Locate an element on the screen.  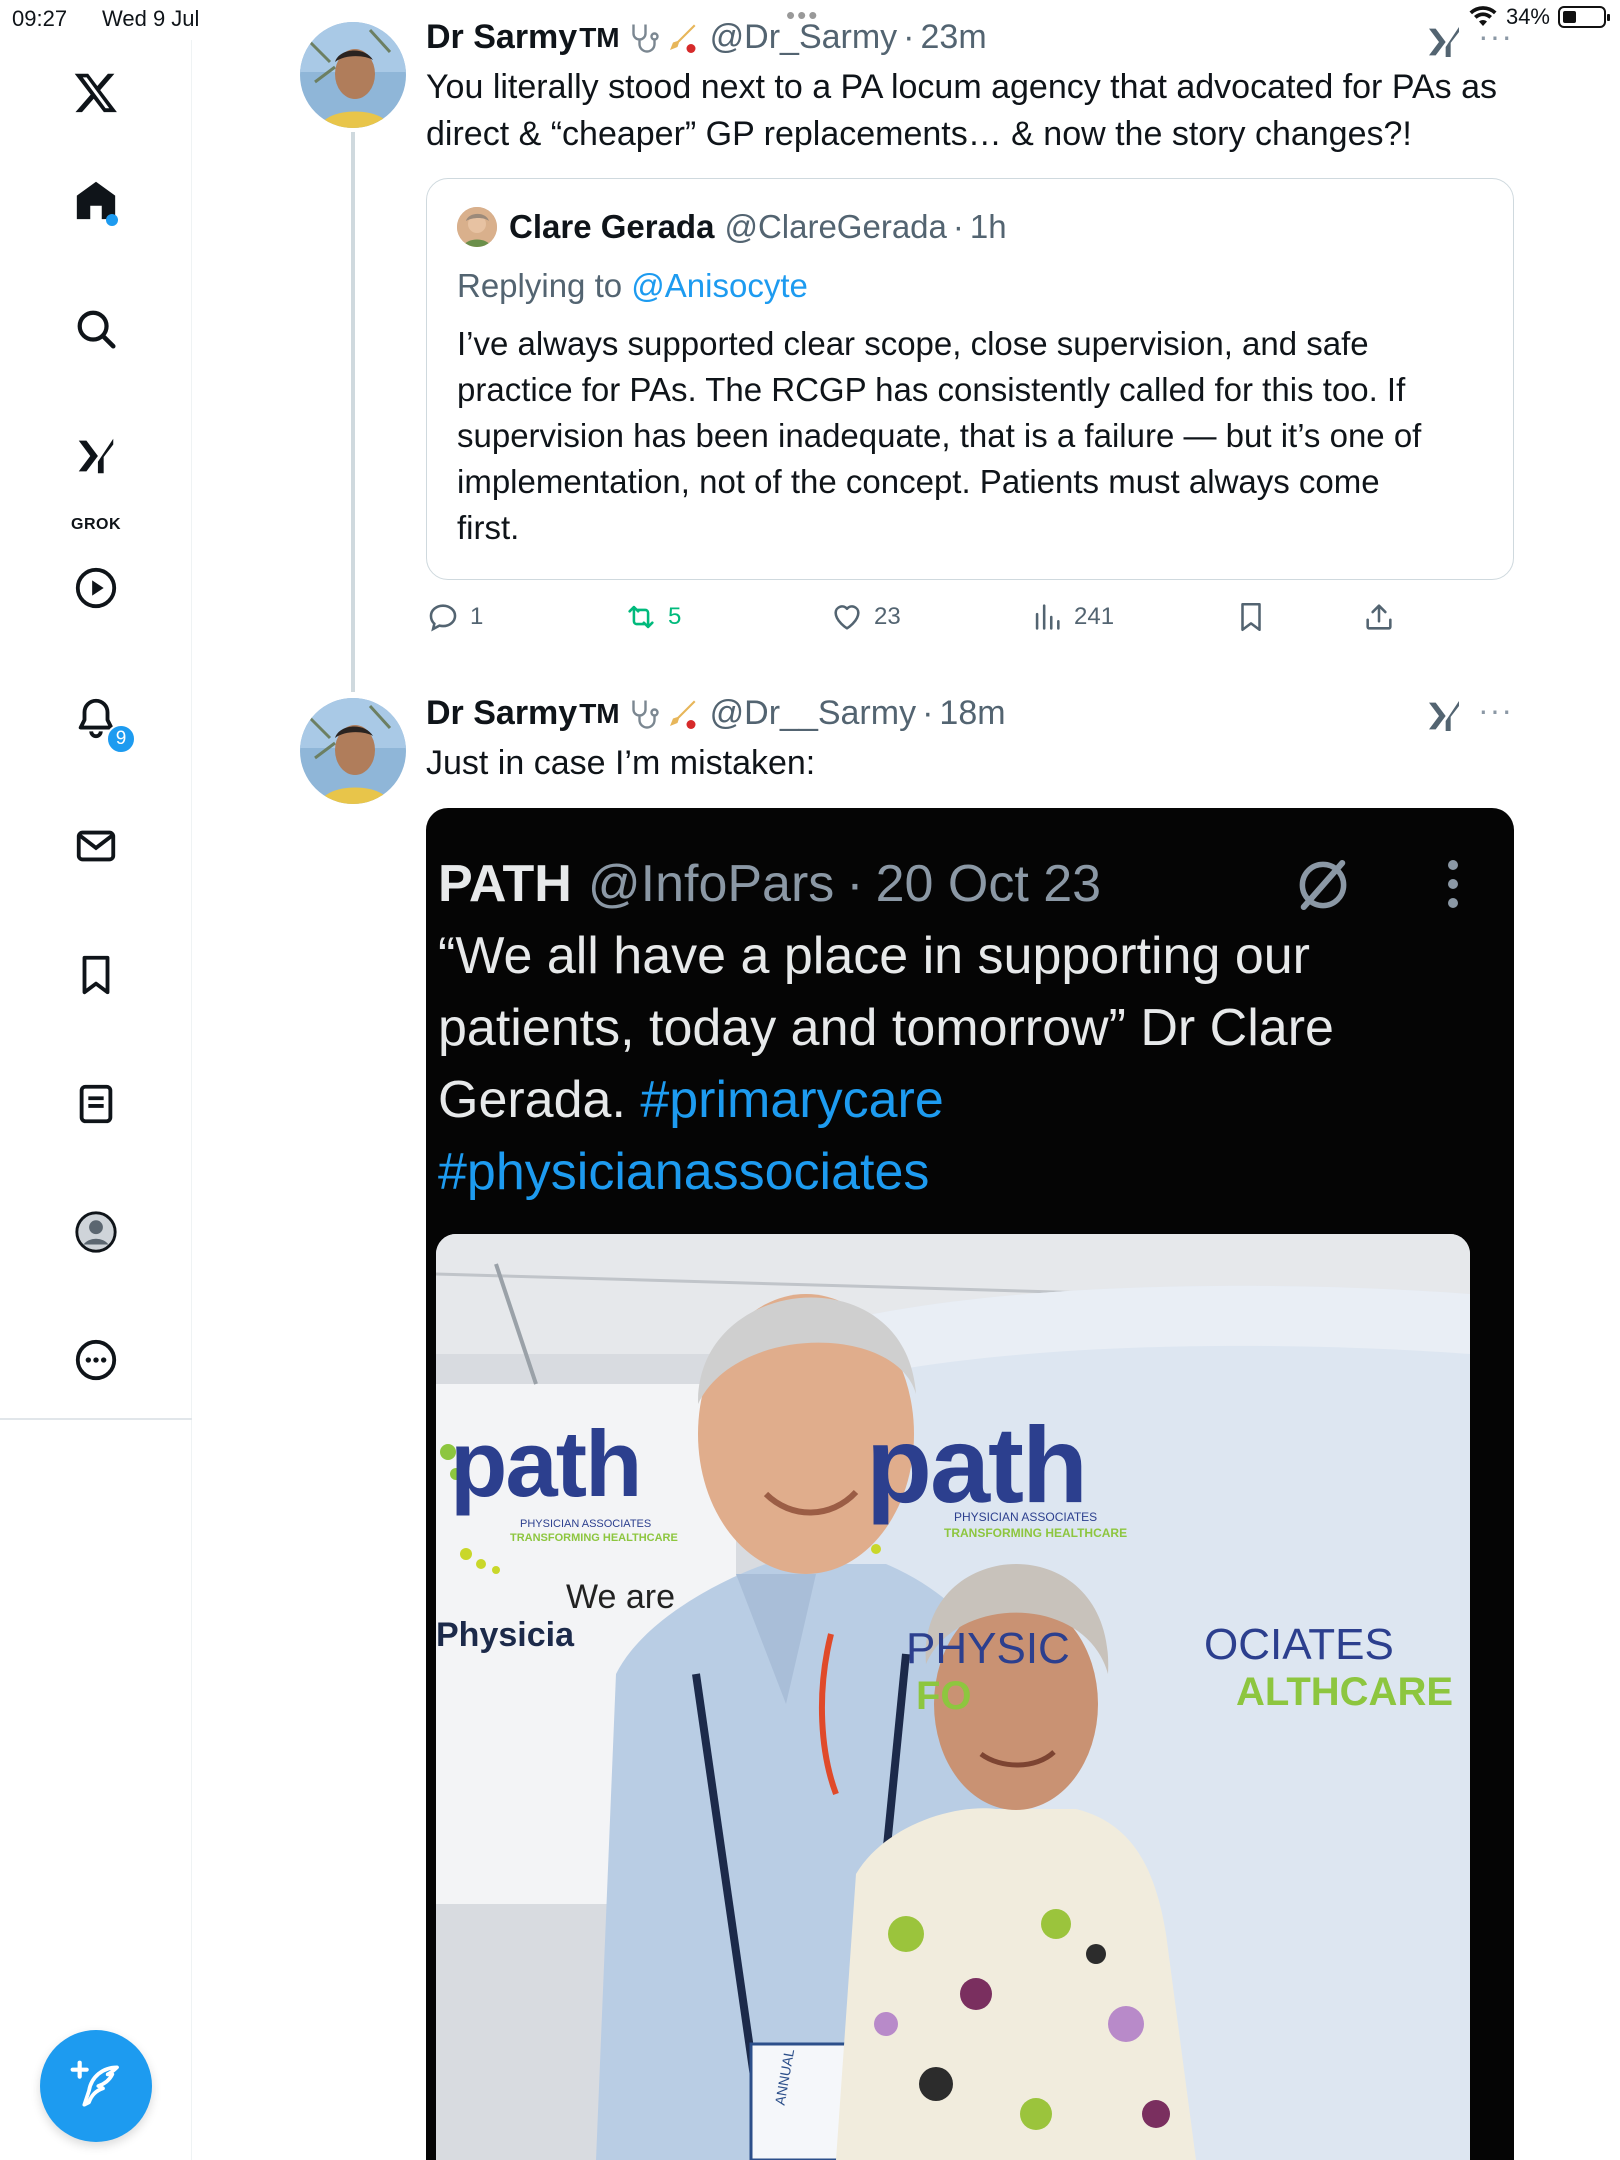
grok-label: GROK is located at coordinates (96, 524).